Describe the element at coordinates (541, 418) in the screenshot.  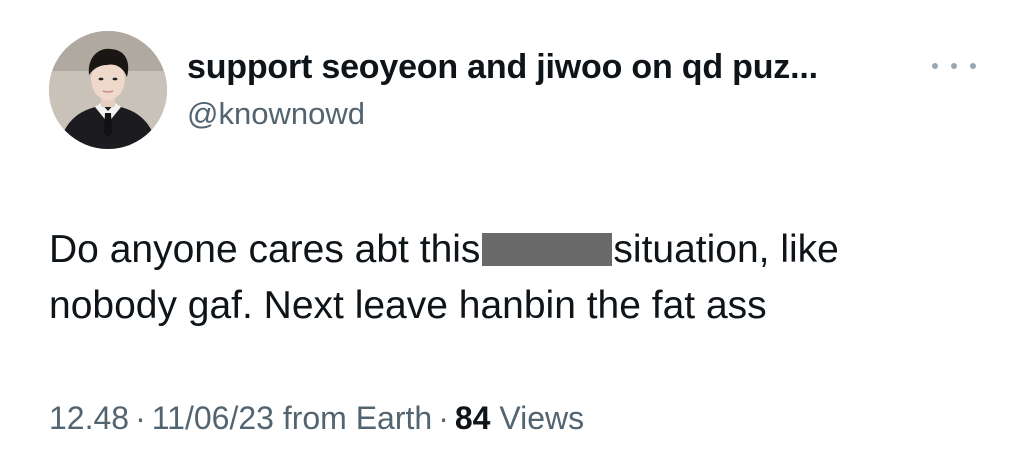
I see `views-label: Views` at that location.